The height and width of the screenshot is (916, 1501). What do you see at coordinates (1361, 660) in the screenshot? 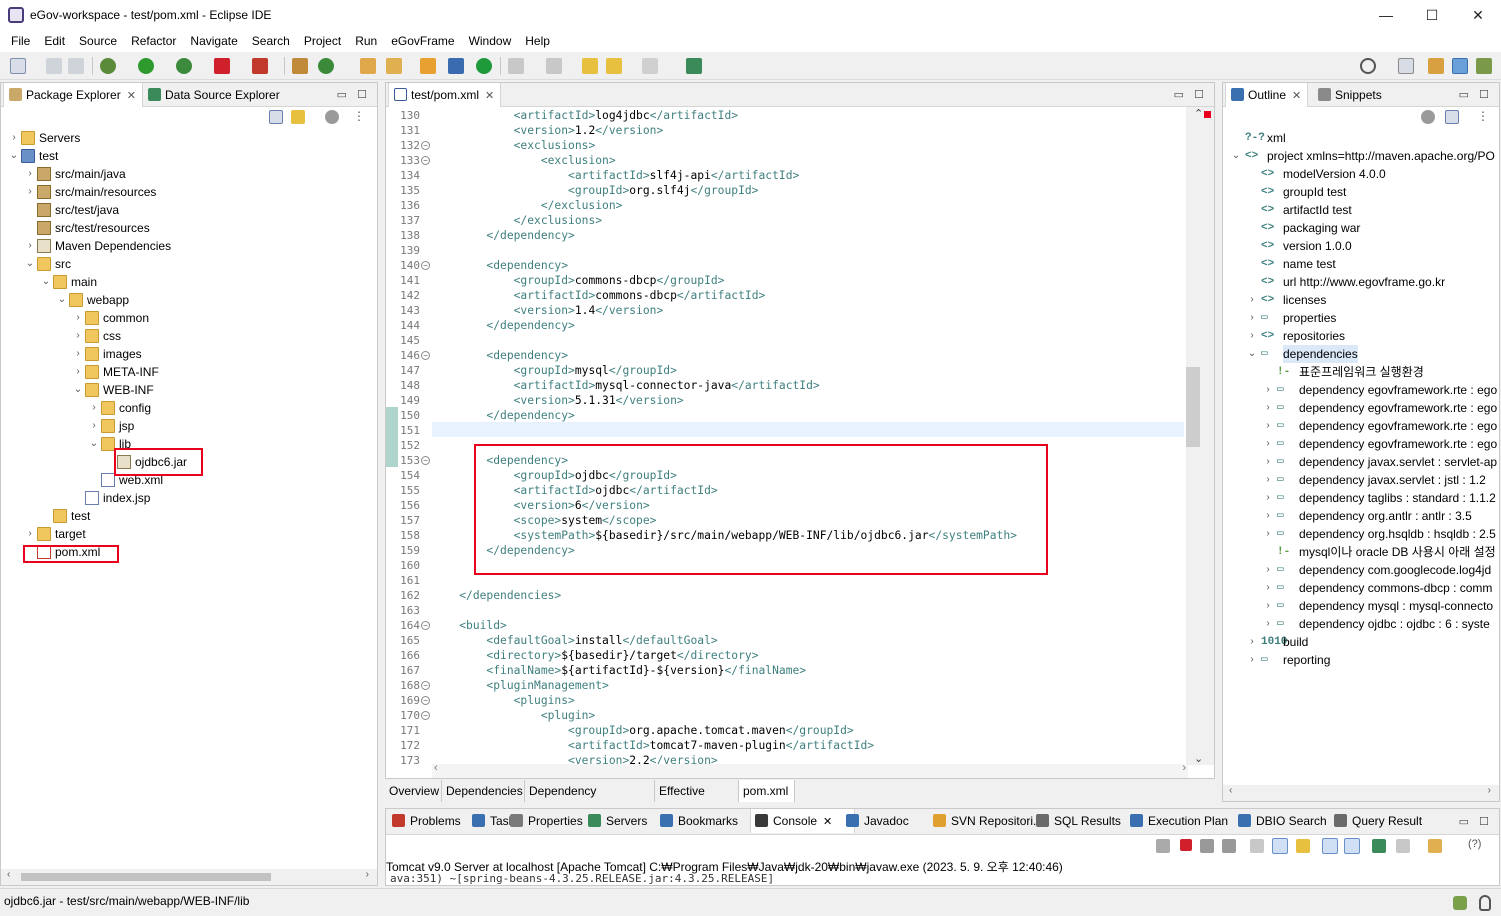
I see `outline-node: › ▭ reporting` at bounding box center [1361, 660].